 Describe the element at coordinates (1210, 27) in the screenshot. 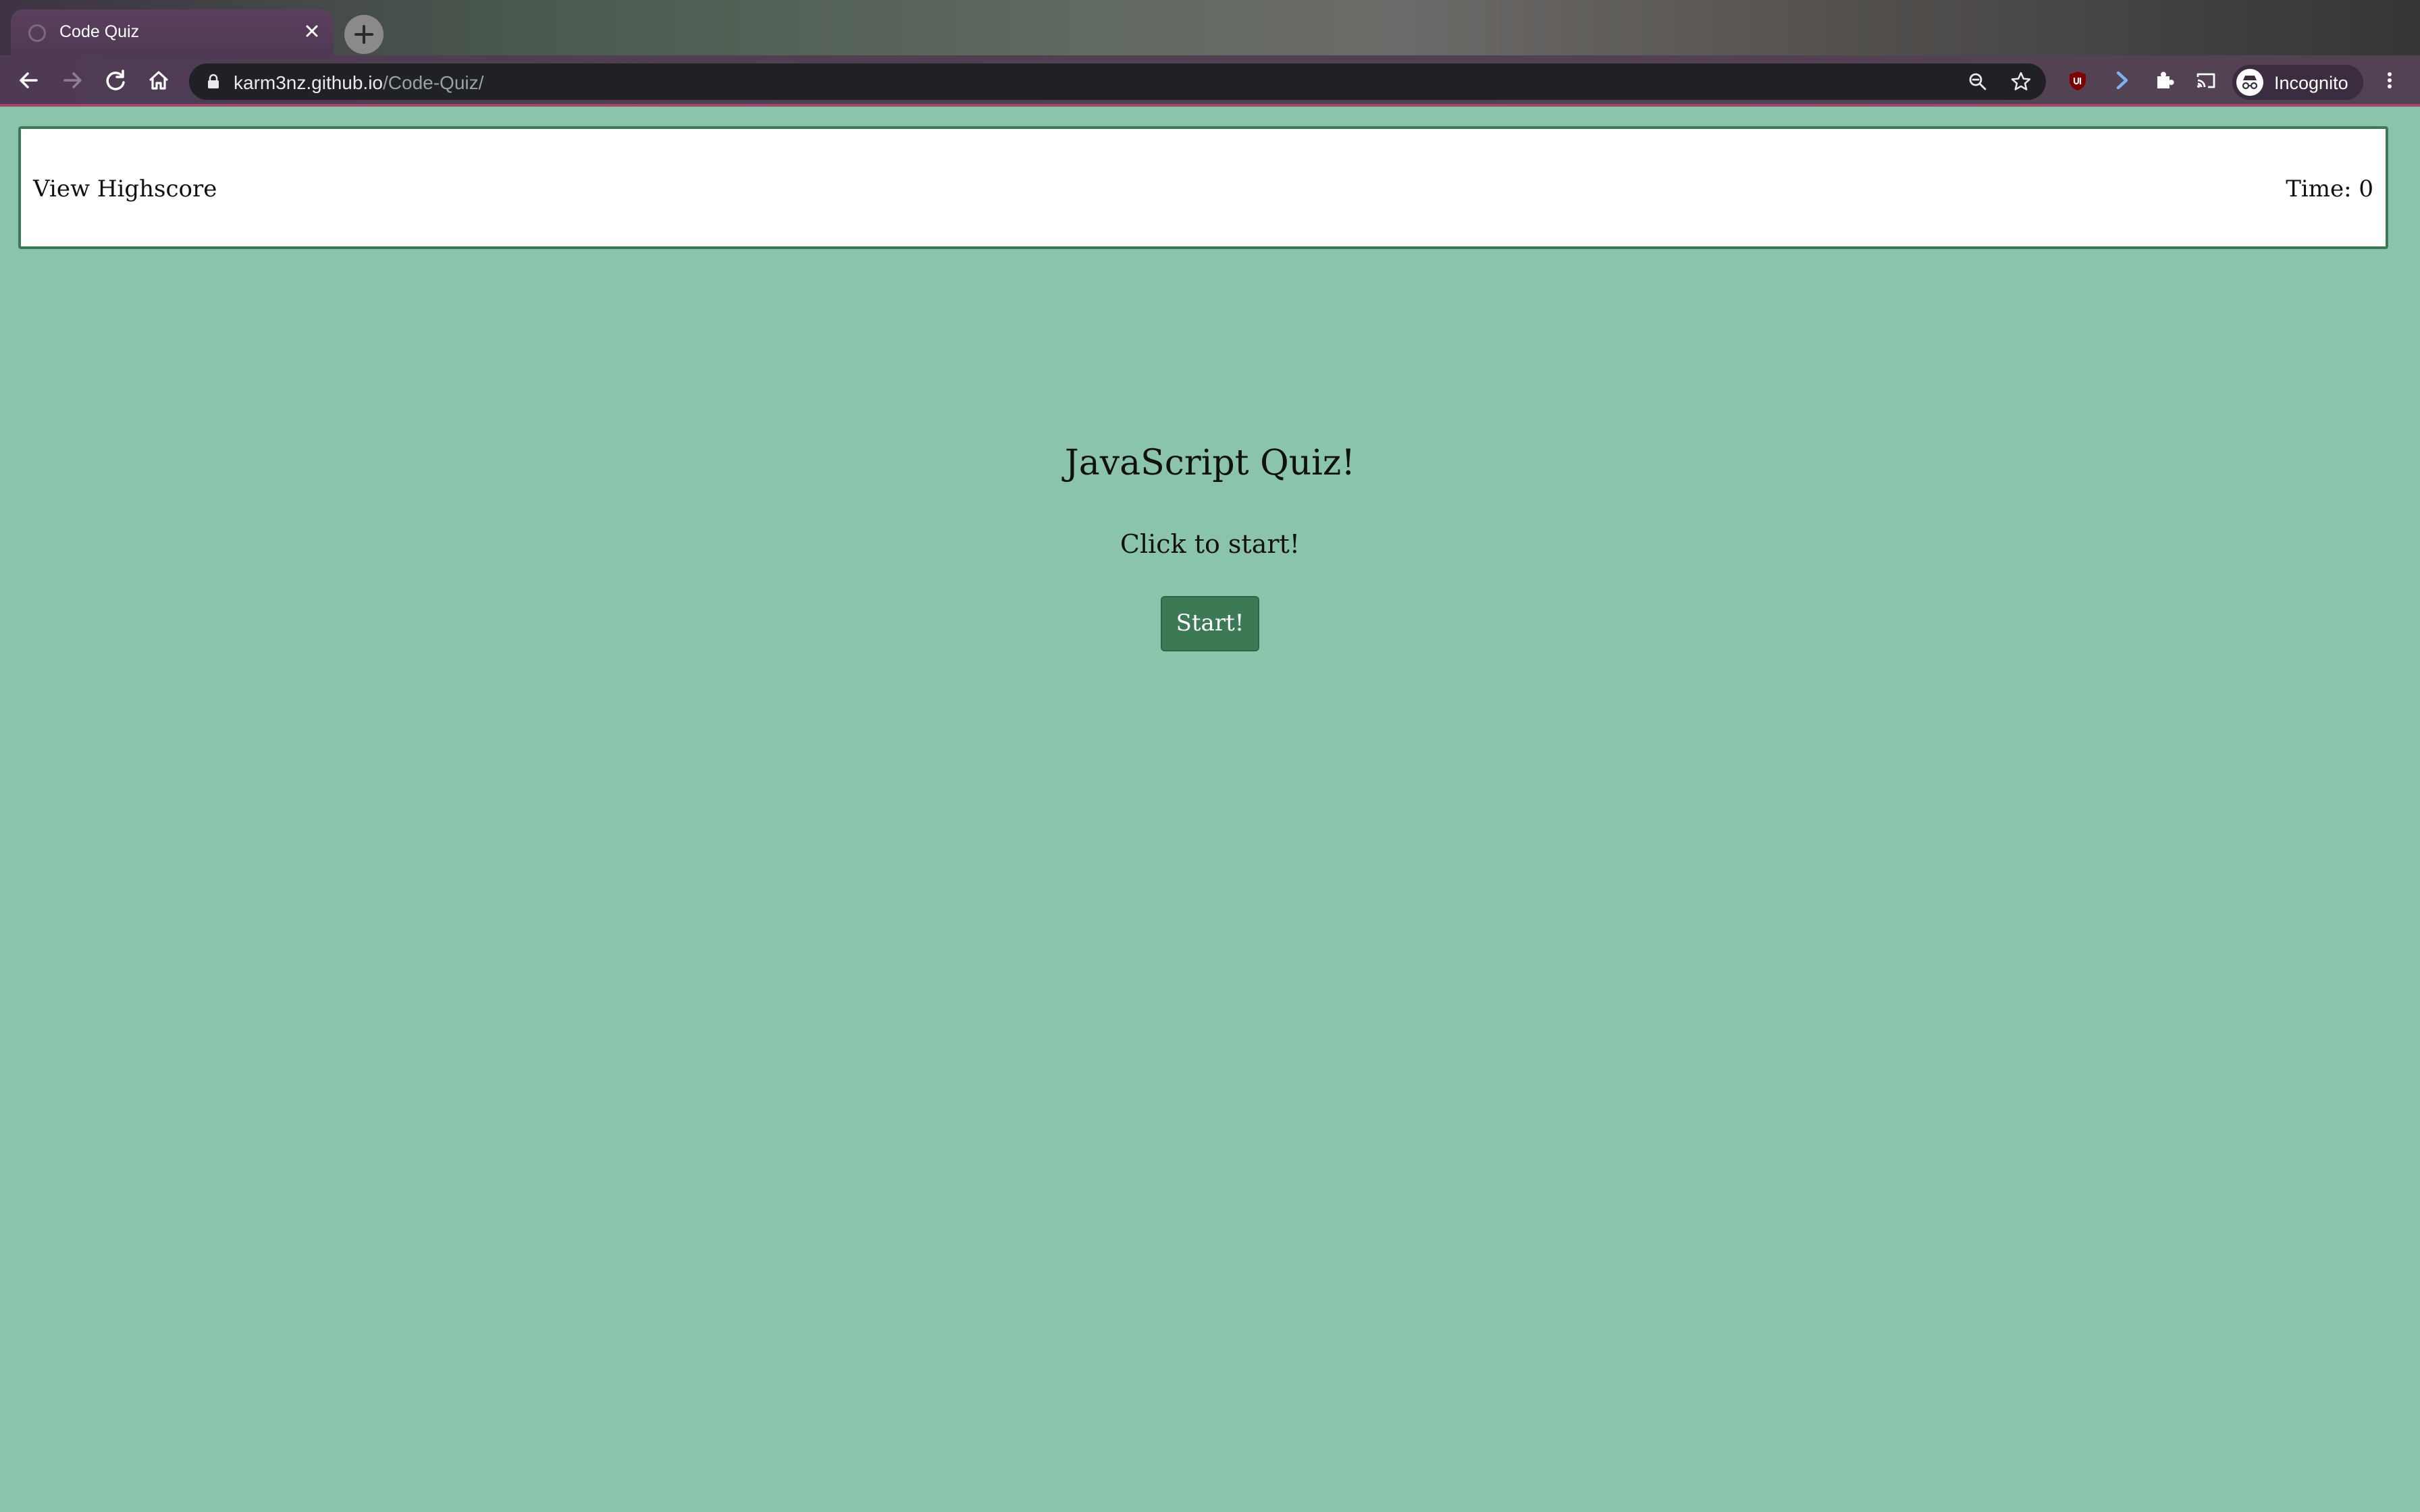

I see `browser-tabstrip: Code Quiz` at that location.